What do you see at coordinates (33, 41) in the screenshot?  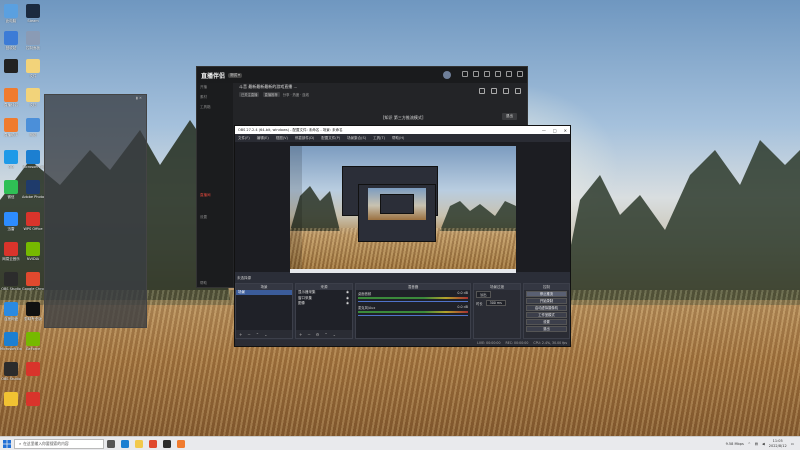 I see `desktop-icon: 控制面板` at bounding box center [33, 41].